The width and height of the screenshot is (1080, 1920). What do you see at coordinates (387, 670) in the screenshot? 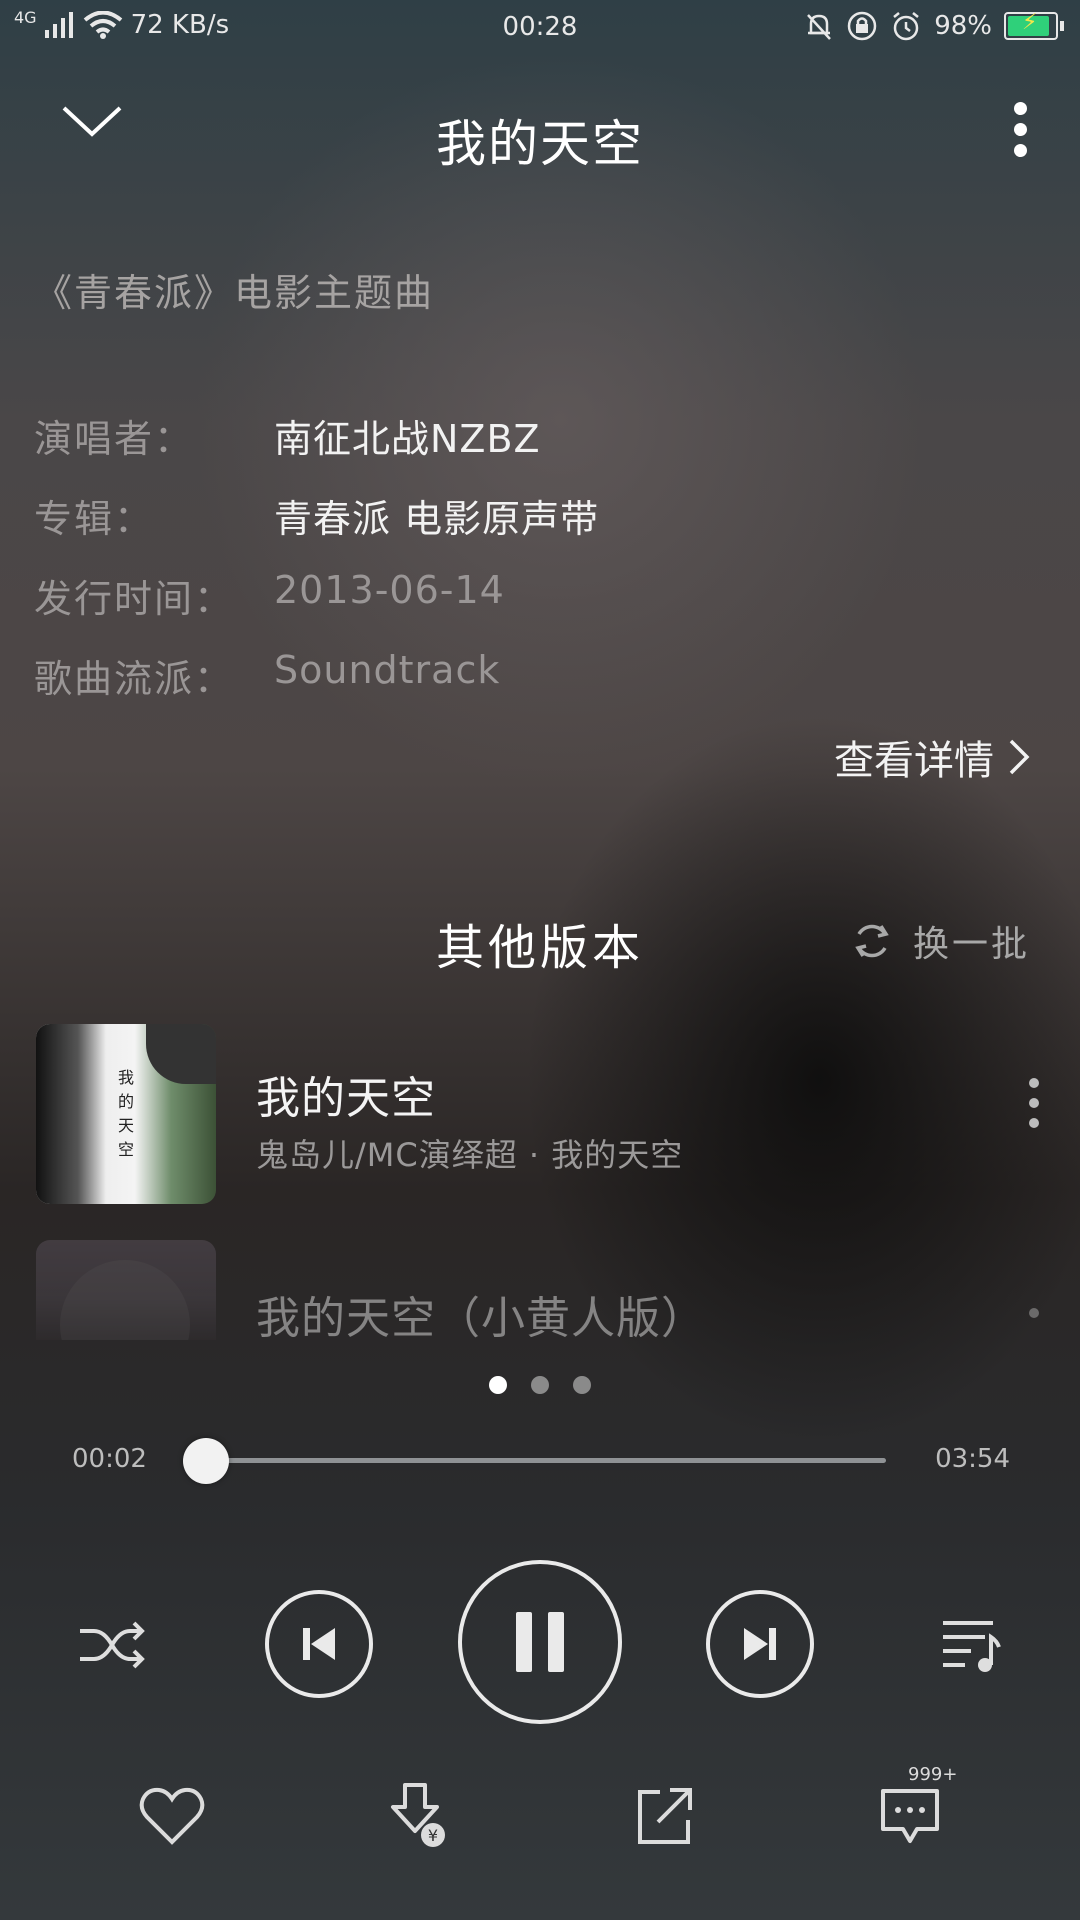
I see `genre: Soundtrack` at bounding box center [387, 670].